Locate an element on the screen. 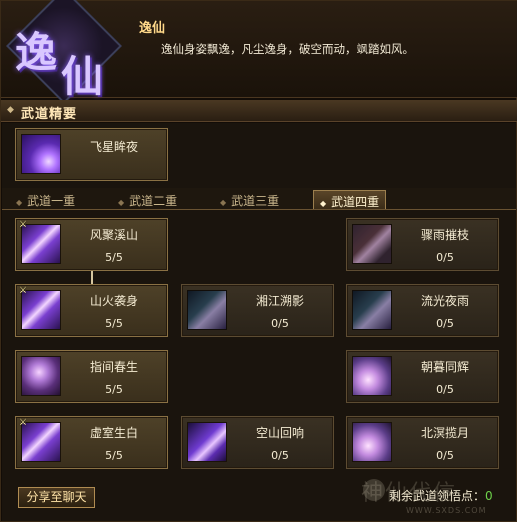  featured-skill-card: 飞星眸夜 is located at coordinates (91, 154).